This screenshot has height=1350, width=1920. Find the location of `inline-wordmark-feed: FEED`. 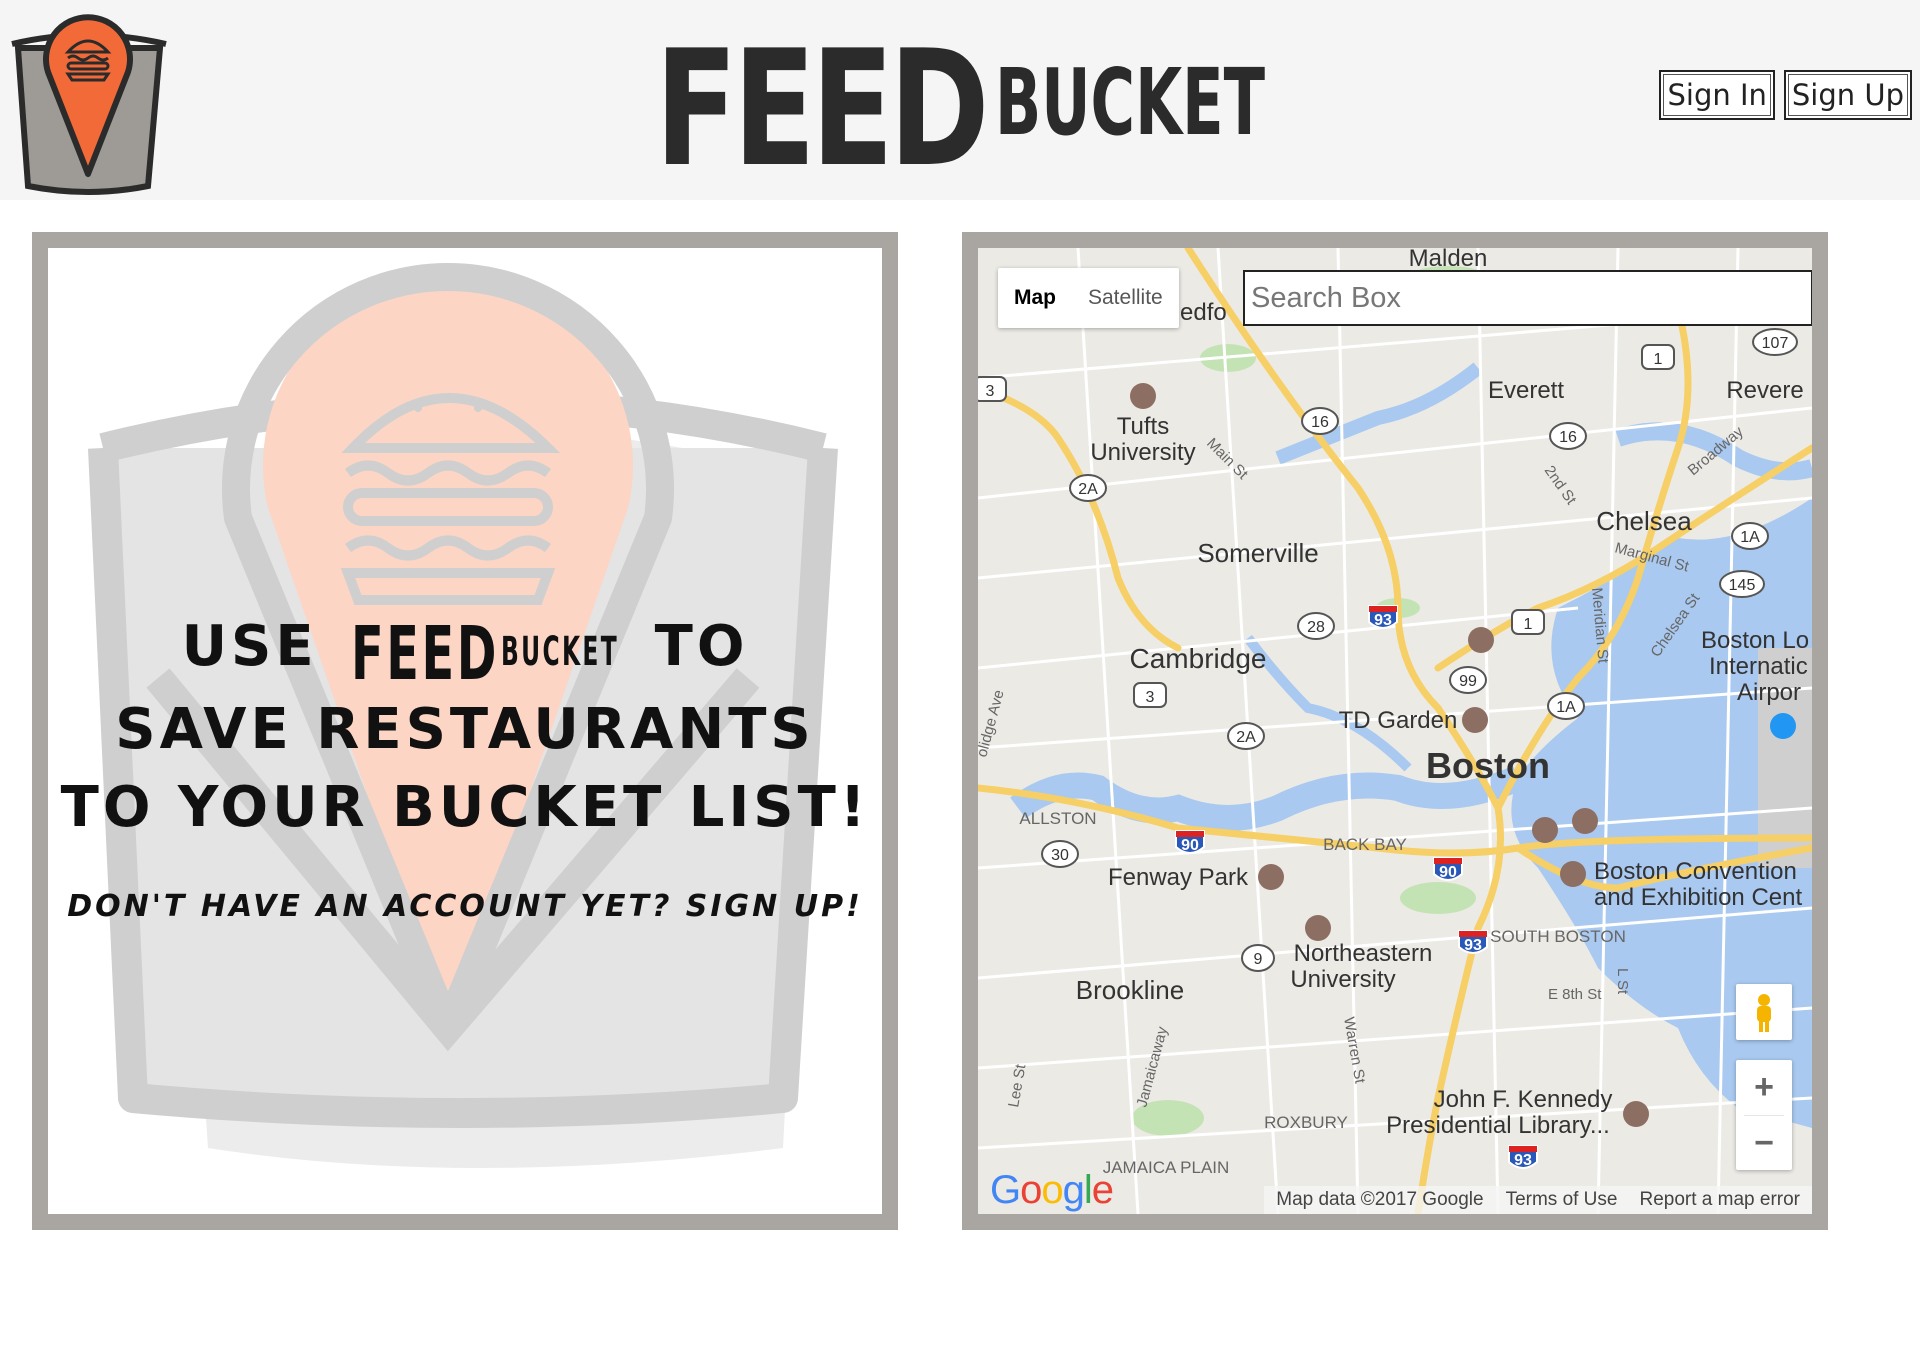

inline-wordmark-feed: FEED is located at coordinates (425, 651).